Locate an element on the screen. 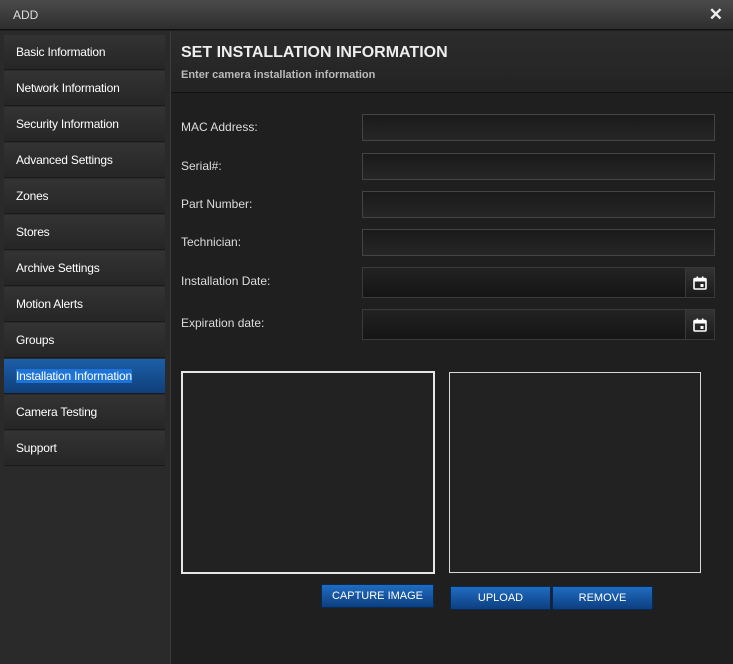  sidebar-item-archive-settings: Archive Settings is located at coordinates (84, 268).